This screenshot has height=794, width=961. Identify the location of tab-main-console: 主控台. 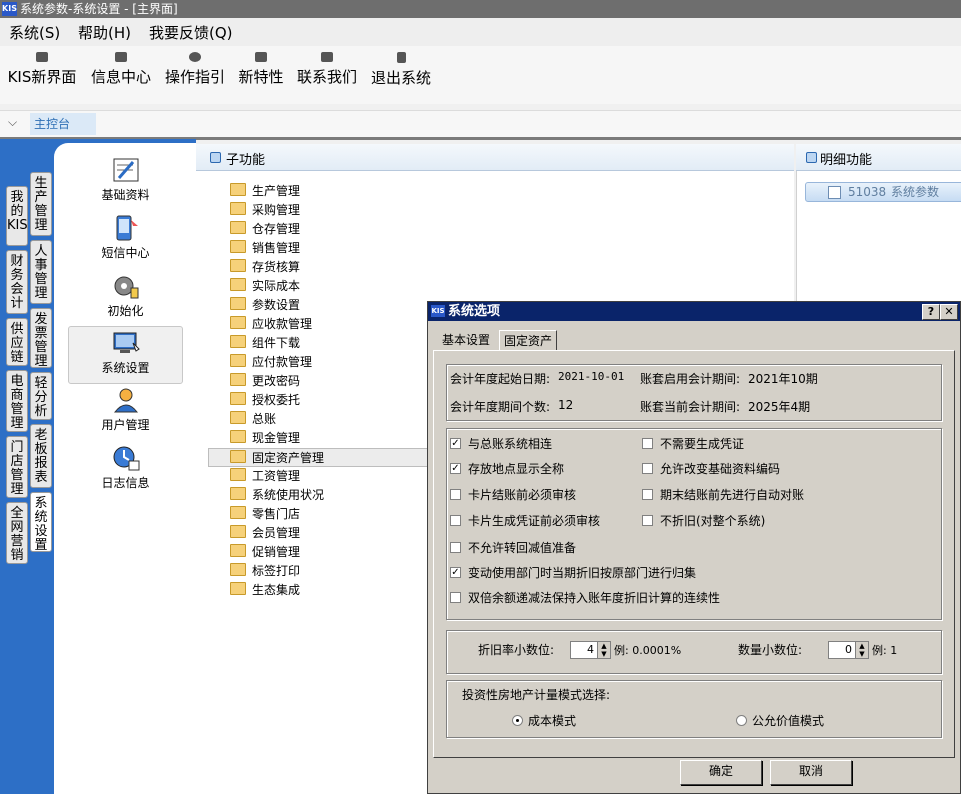
(63, 124).